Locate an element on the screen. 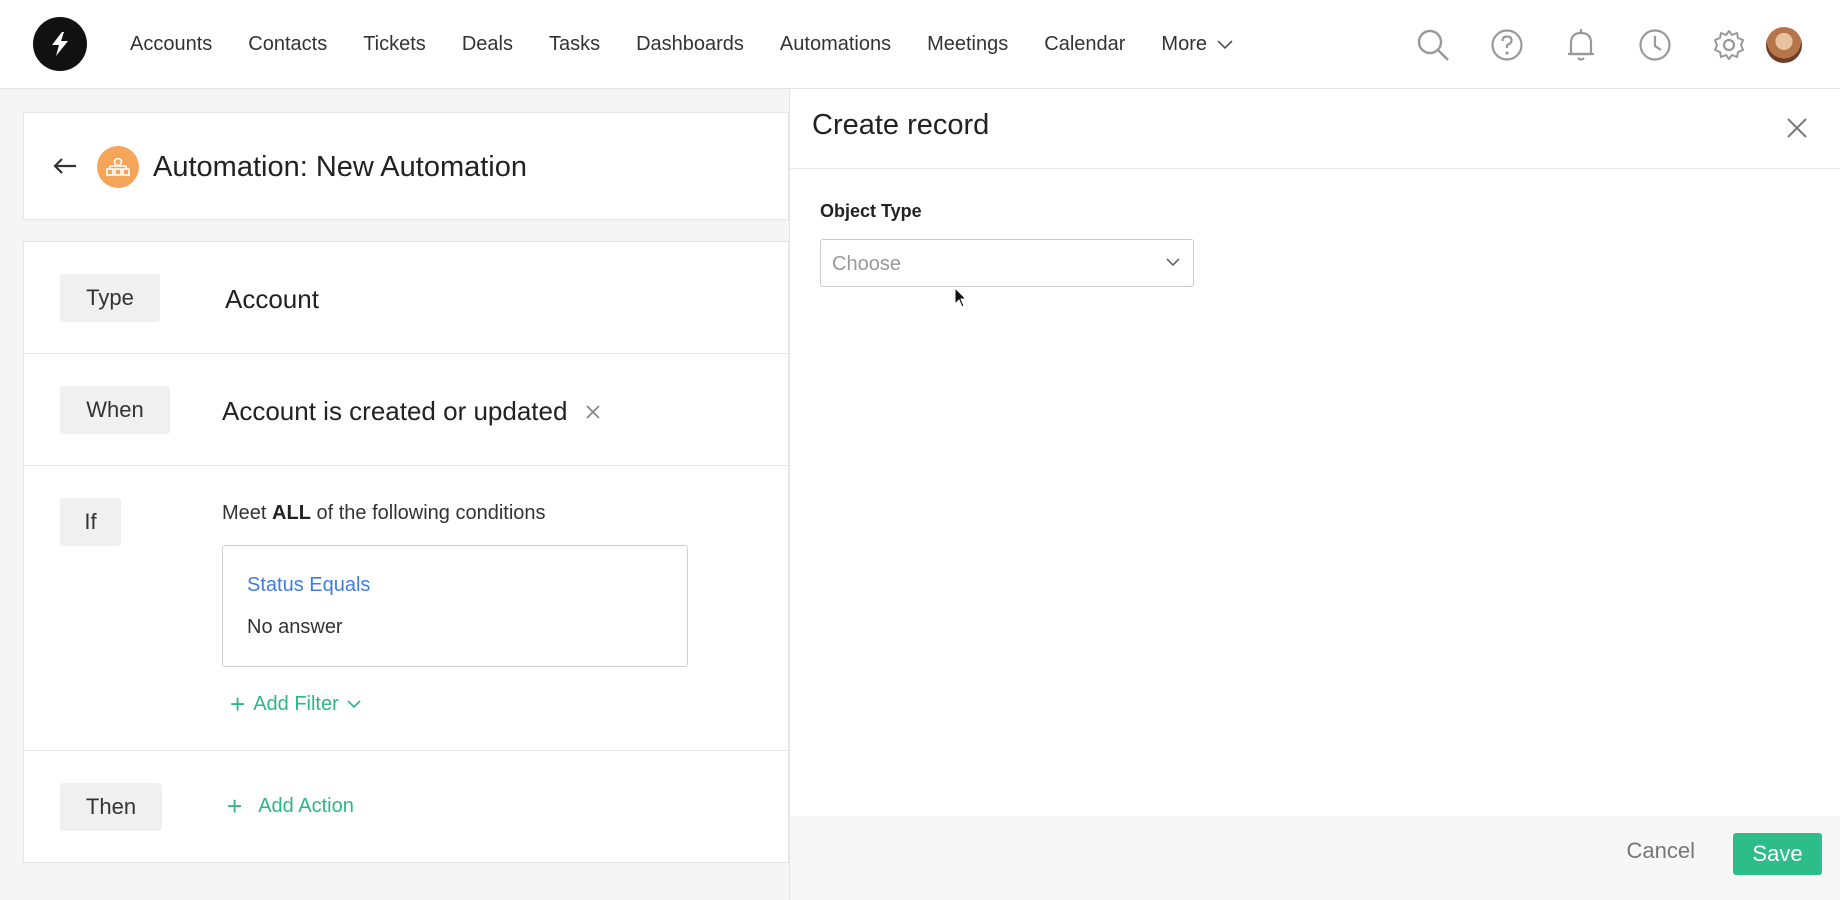 Image resolution: width=1840 pixels, height=900 pixels. settings-button is located at coordinates (1729, 44).